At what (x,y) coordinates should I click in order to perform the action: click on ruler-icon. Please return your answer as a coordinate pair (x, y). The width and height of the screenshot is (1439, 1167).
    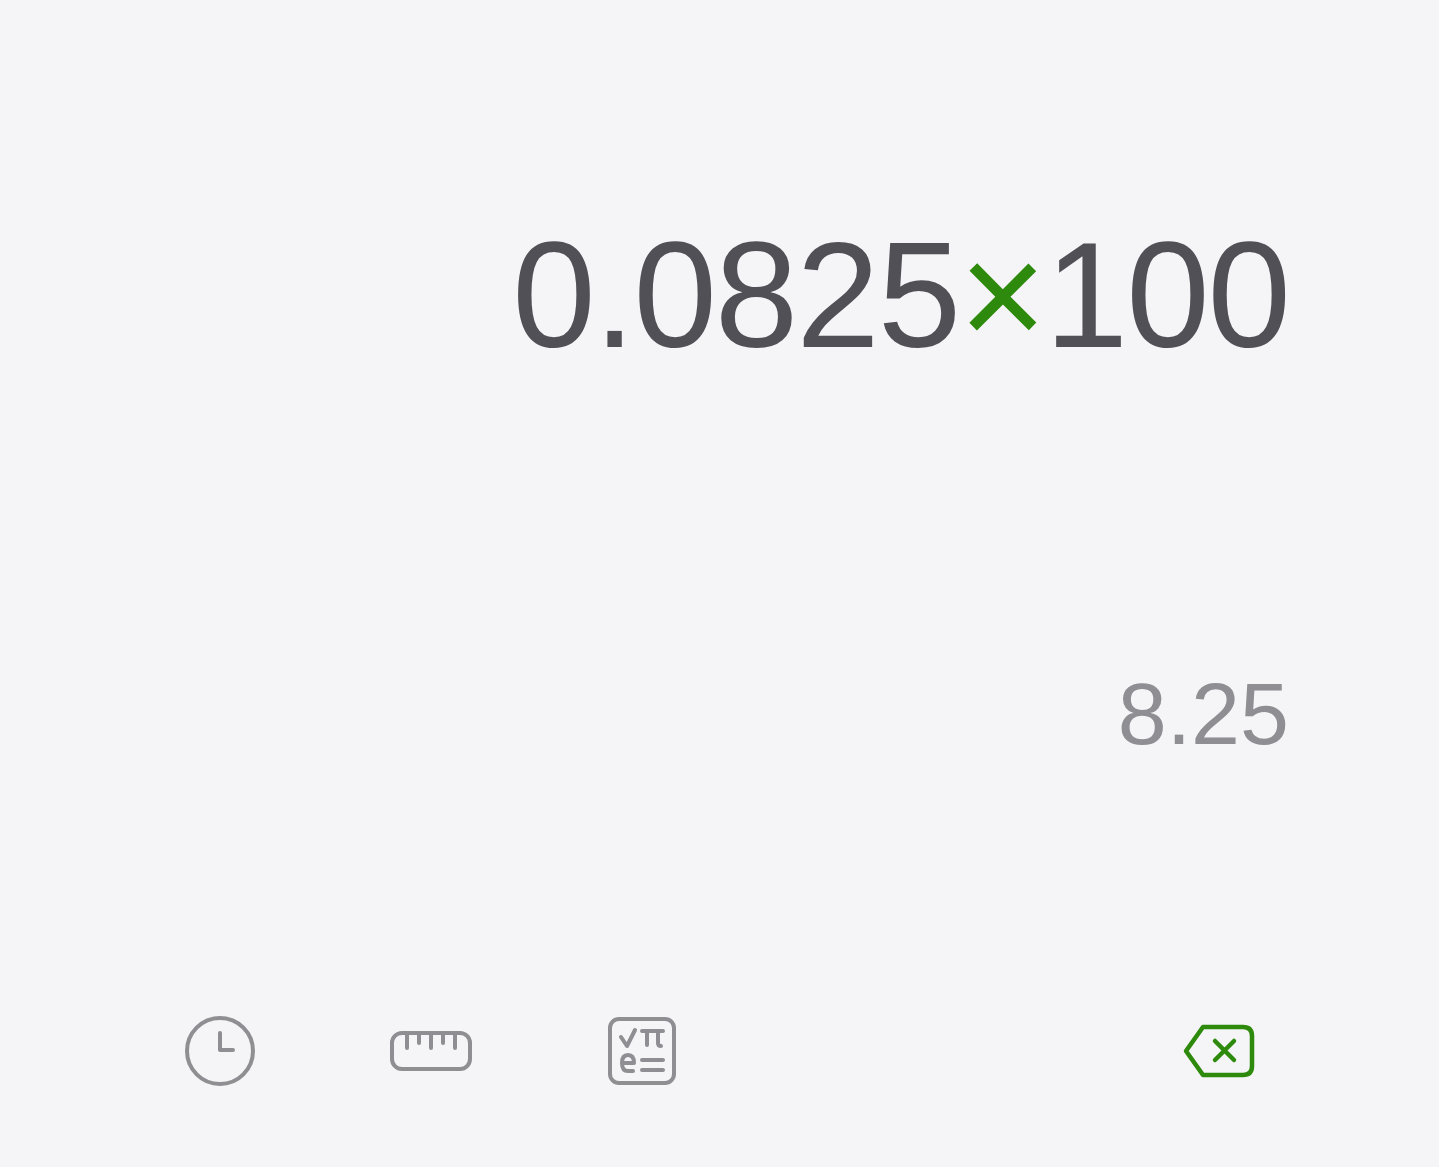
    Looking at the image, I should click on (431, 1051).